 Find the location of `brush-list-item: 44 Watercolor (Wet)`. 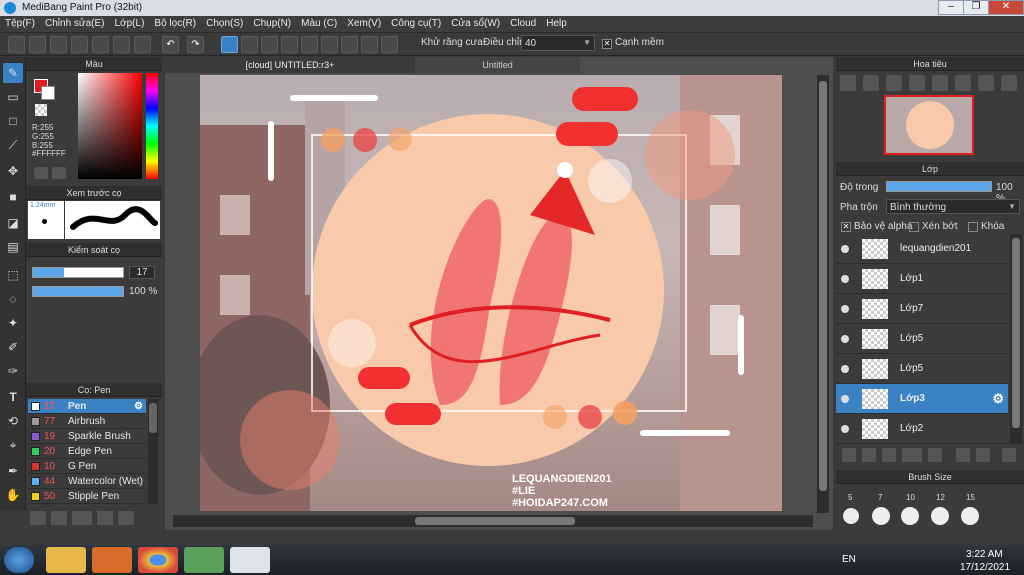

brush-list-item: 44 Watercolor (Wet) is located at coordinates (87, 481).